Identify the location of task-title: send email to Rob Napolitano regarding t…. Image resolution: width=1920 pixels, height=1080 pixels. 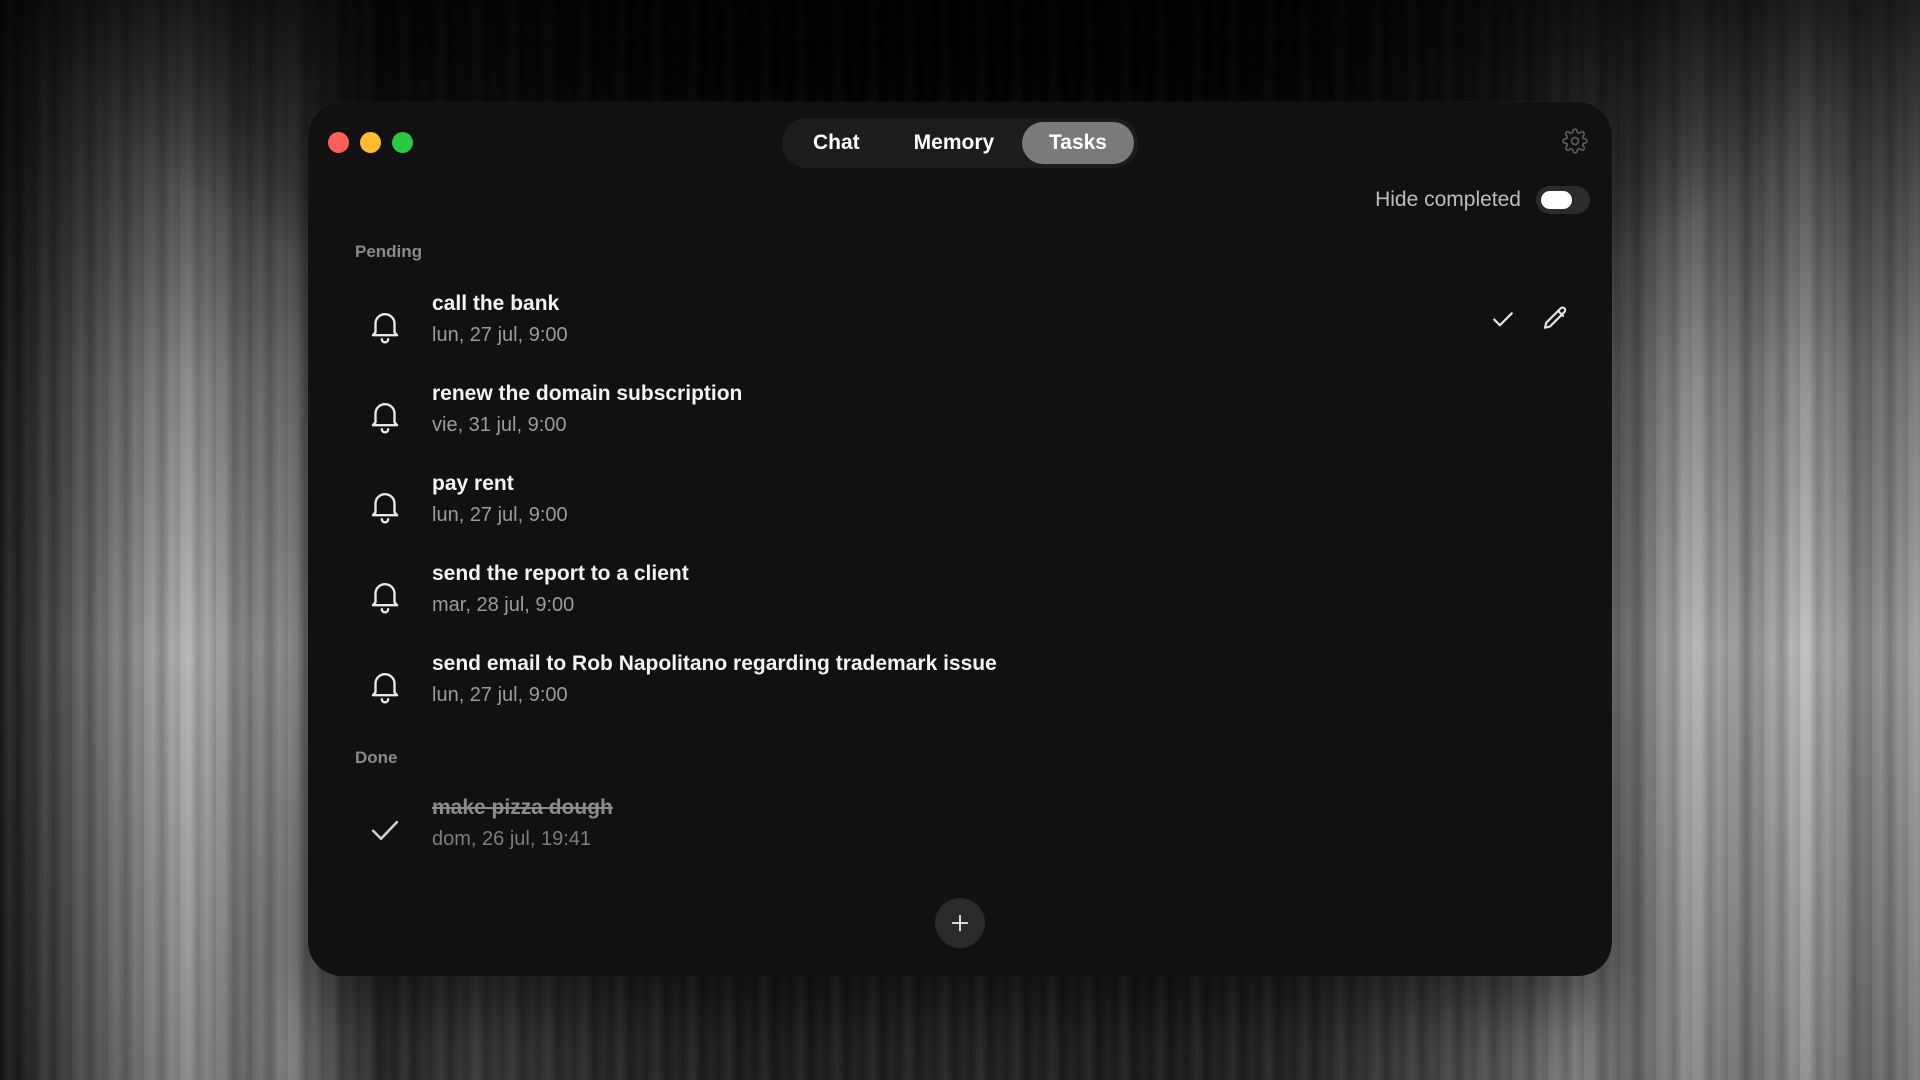
(714, 663).